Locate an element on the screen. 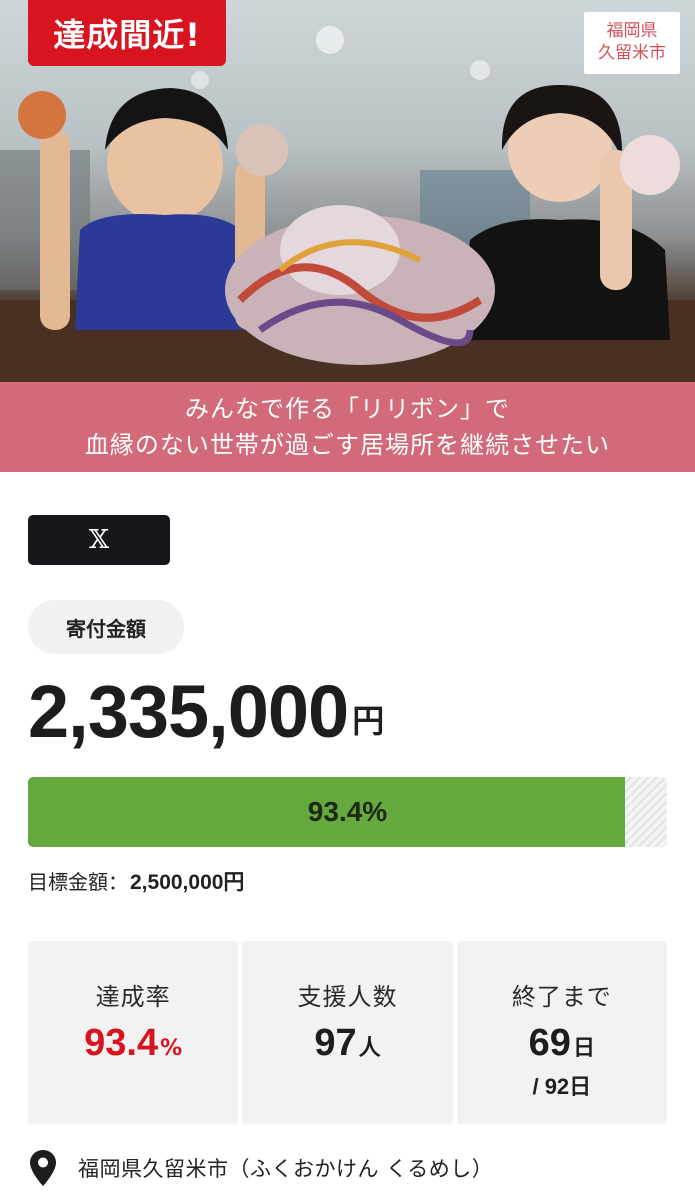 Image resolution: width=695 pixels, height=1200 pixels. stat-achievement-rate-unit: % is located at coordinates (171, 1048).